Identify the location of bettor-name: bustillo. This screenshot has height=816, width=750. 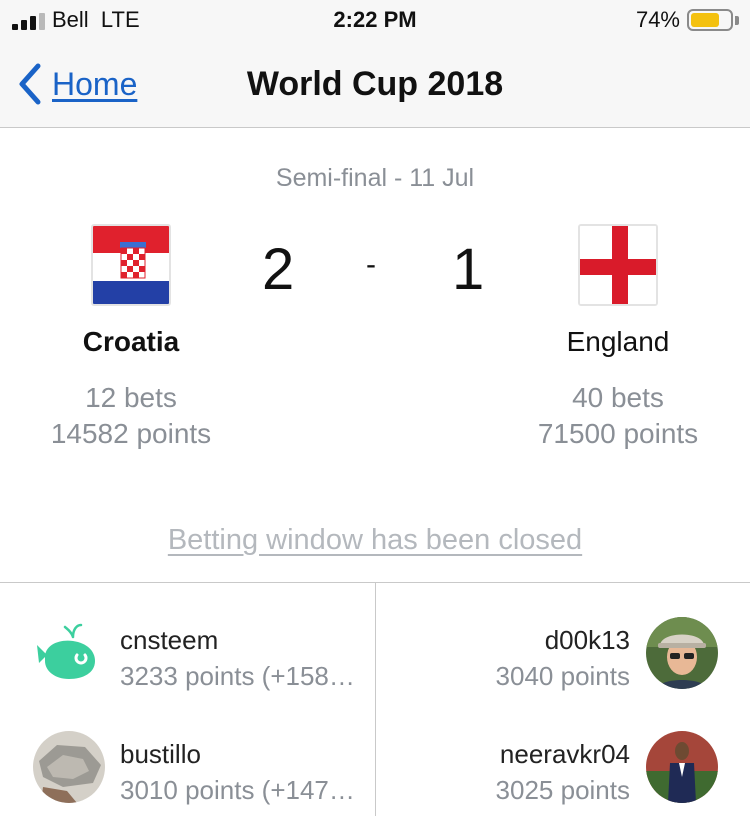
(160, 754).